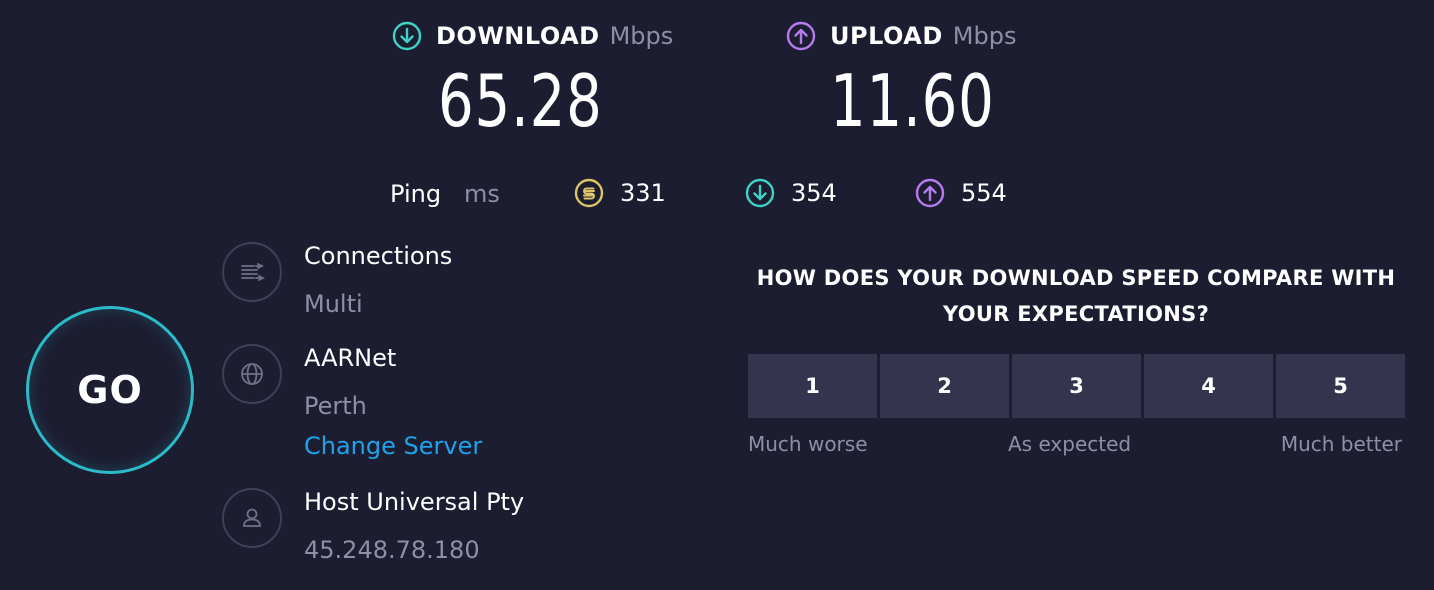 Image resolution: width=1434 pixels, height=590 pixels. I want to click on upload-unit: Mbps, so click(984, 36).